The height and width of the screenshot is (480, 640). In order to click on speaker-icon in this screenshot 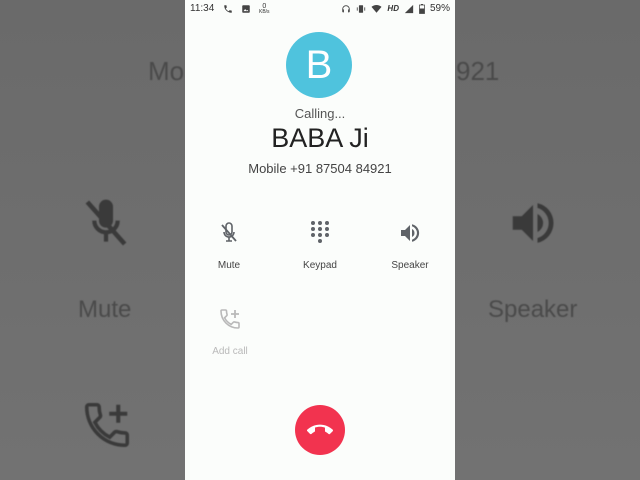, I will do `click(410, 233)`.